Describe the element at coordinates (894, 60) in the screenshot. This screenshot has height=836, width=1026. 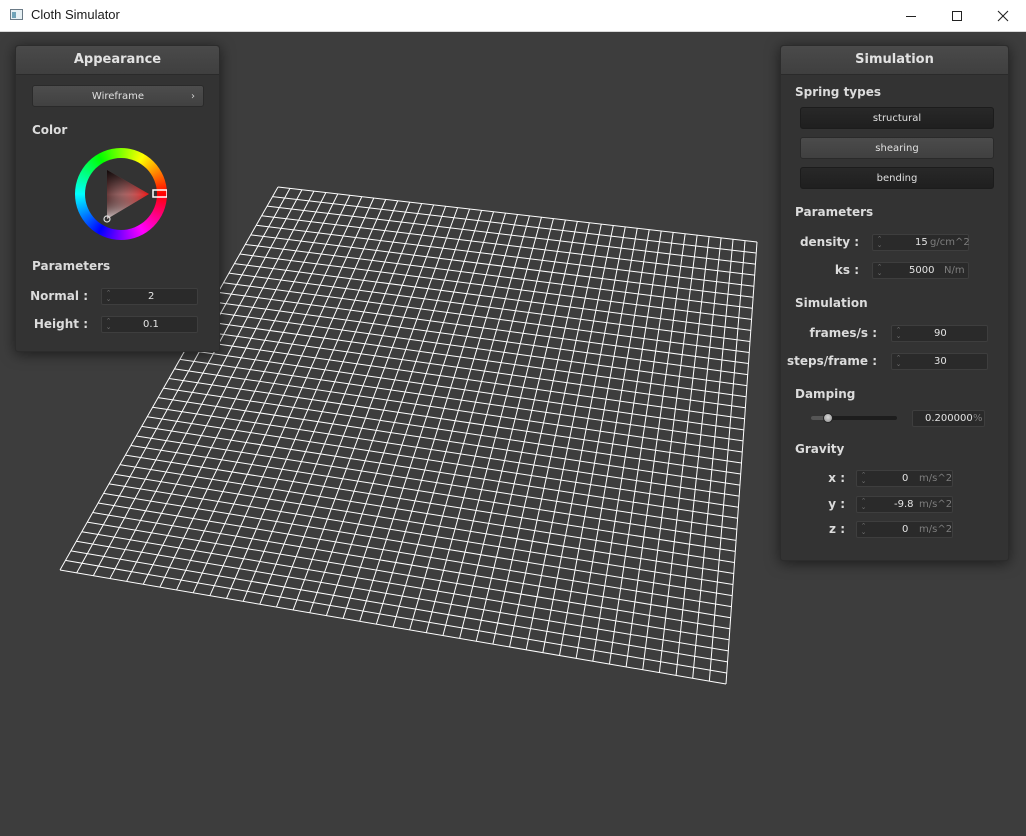
I see `simulation-panel-title: Simulation` at that location.